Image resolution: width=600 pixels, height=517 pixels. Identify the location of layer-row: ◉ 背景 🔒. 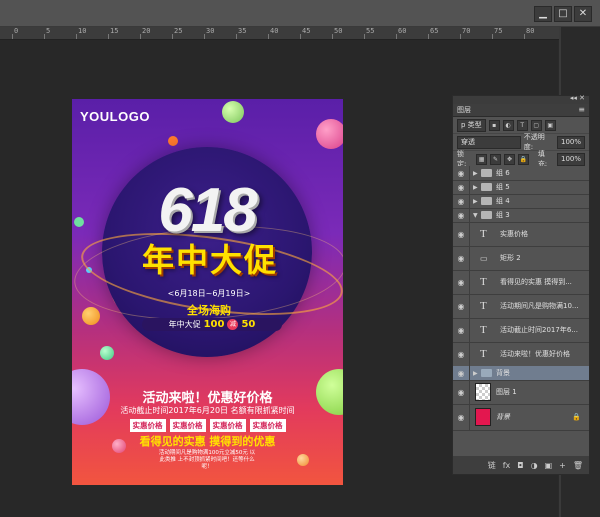
(521, 417).